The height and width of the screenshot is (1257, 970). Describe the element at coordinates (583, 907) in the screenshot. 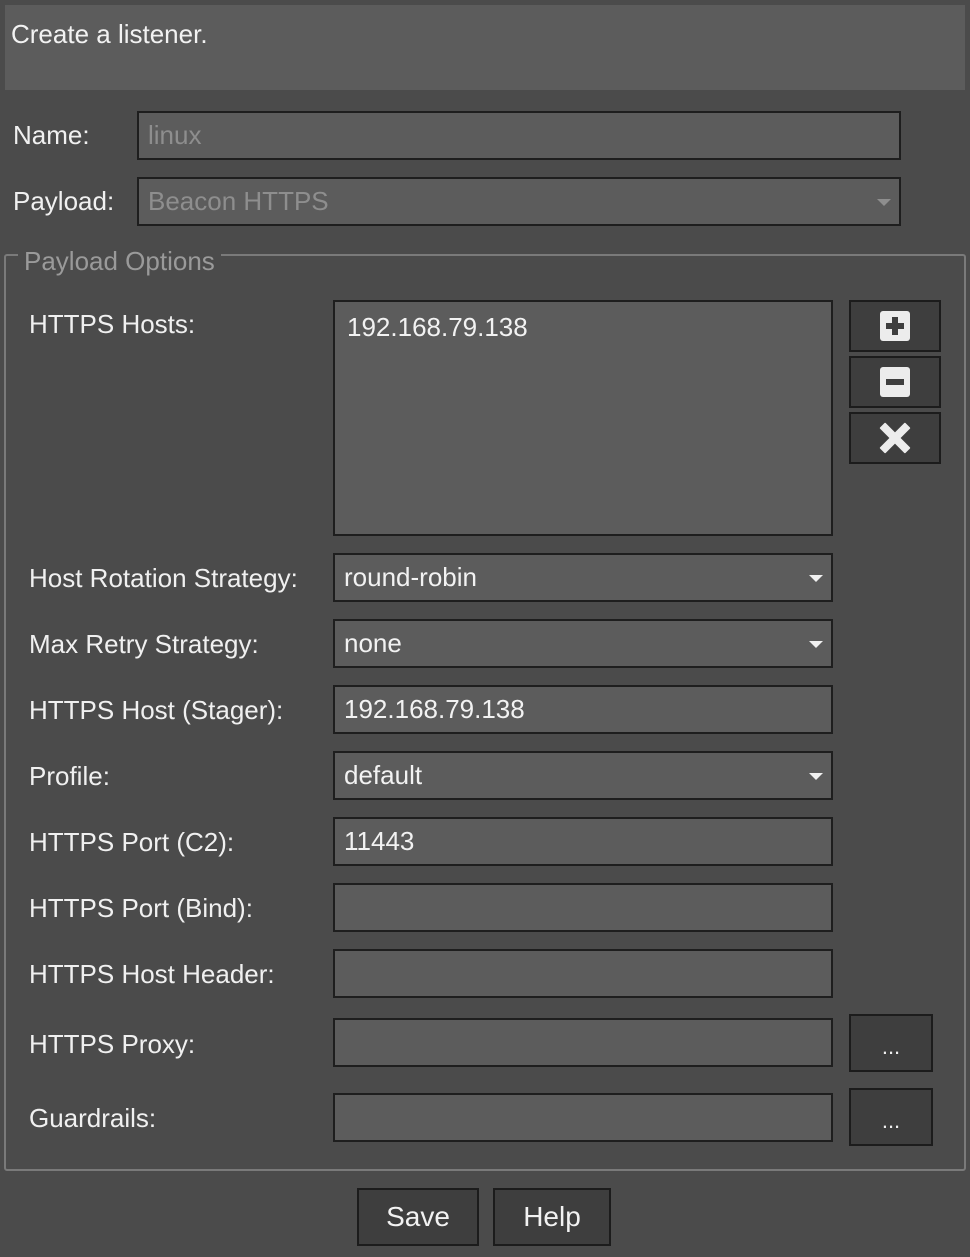

I see `port-bind-input` at that location.